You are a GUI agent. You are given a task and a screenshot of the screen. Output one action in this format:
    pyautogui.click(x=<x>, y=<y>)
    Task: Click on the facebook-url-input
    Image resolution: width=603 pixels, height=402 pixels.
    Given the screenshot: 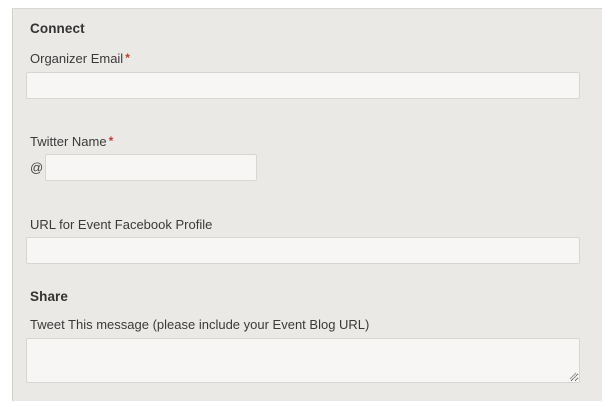 What is the action you would take?
    pyautogui.click(x=303, y=250)
    